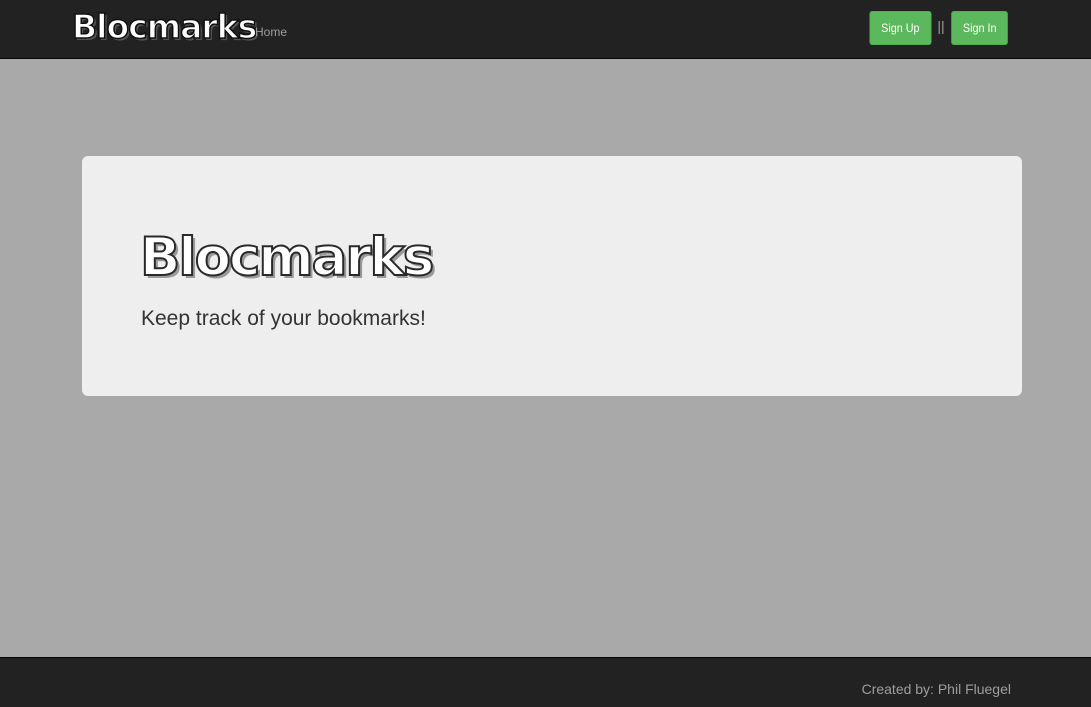  I want to click on auth-links: Sign Up || Sign In, so click(938, 28).